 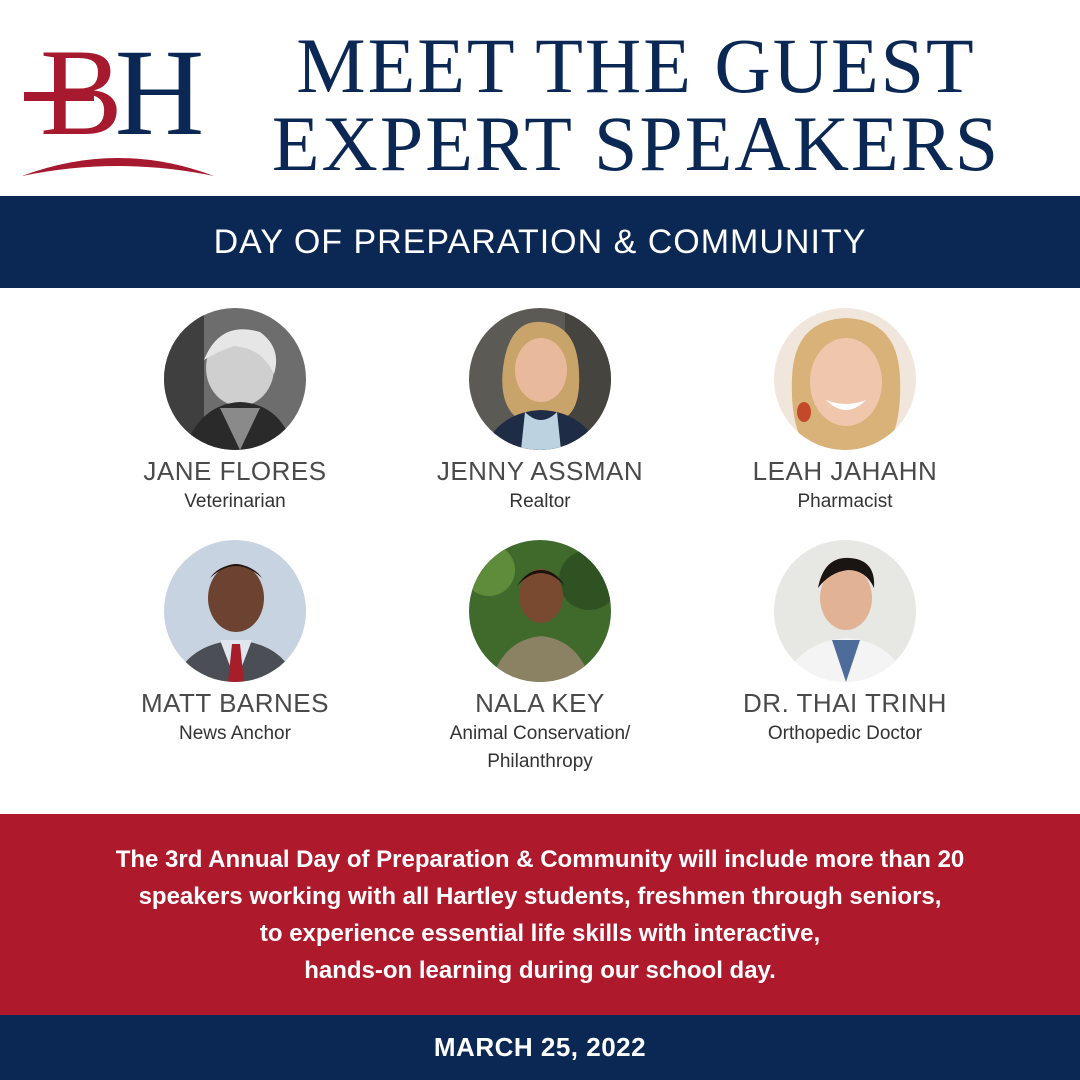 I want to click on event-banner: DAY OF PREPARATION & COMMUNITY, so click(x=540, y=242).